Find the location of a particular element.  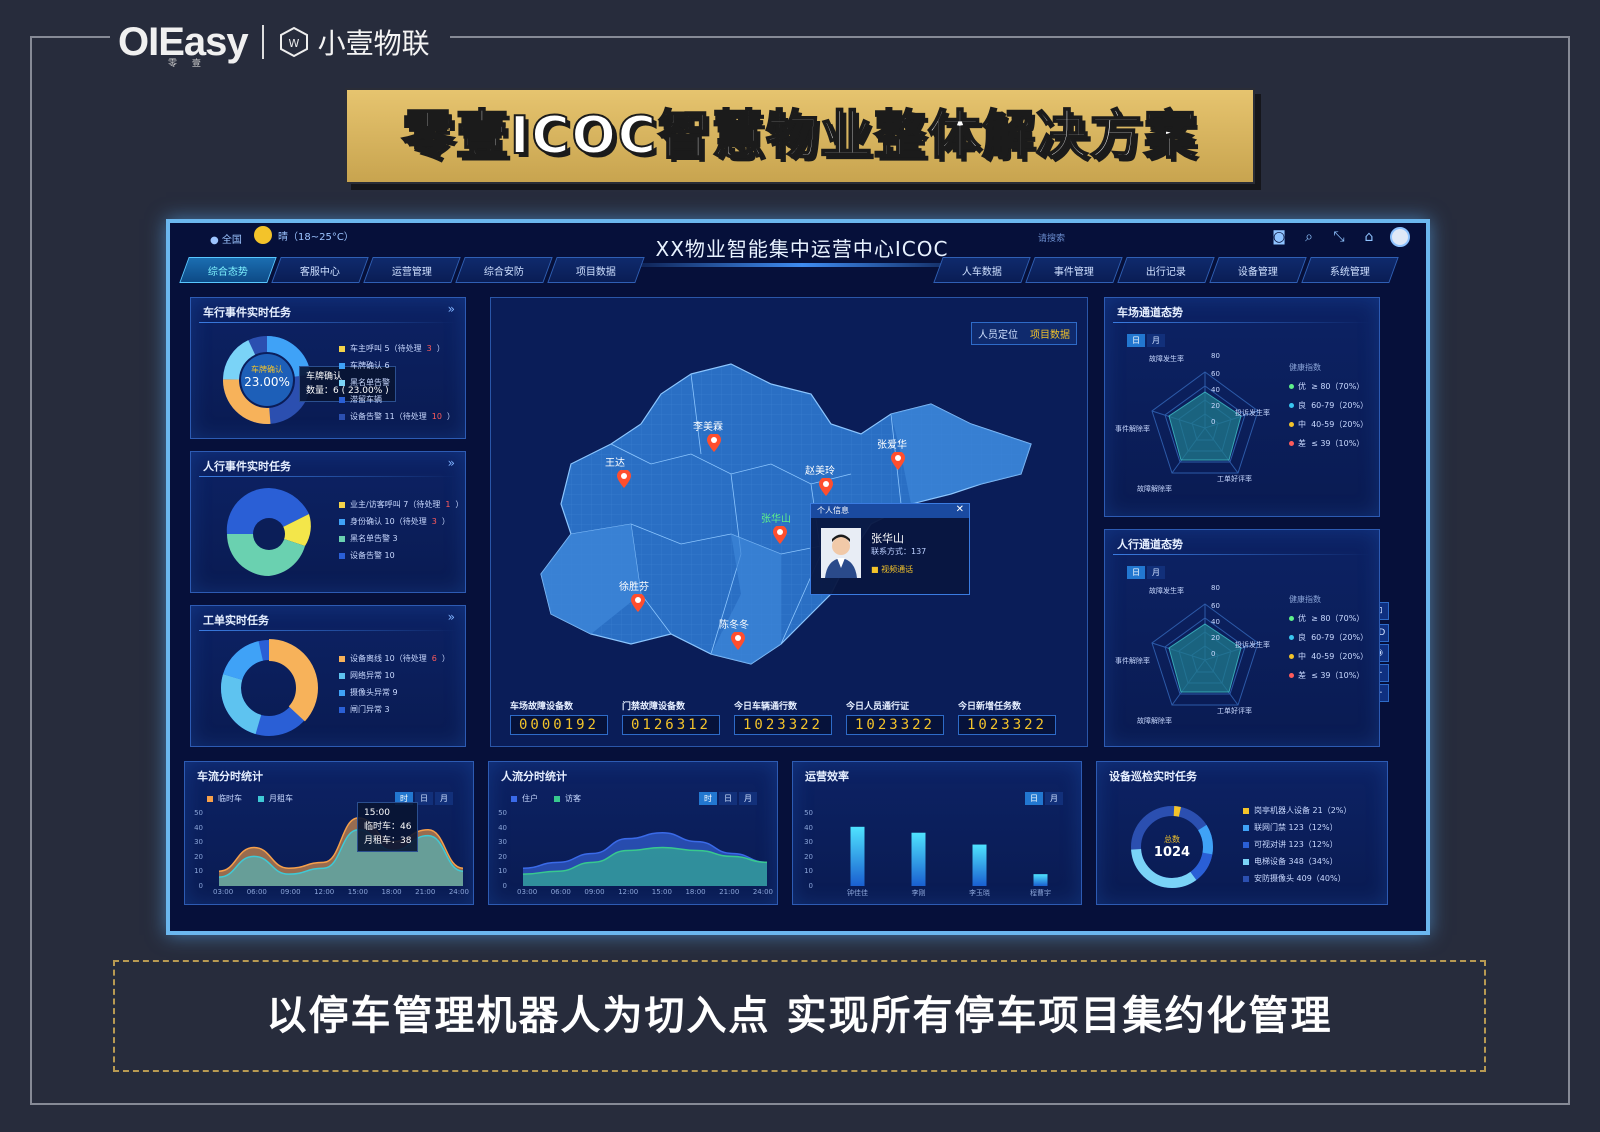

video-call-button: ■ 视频通话 is located at coordinates (892, 569).